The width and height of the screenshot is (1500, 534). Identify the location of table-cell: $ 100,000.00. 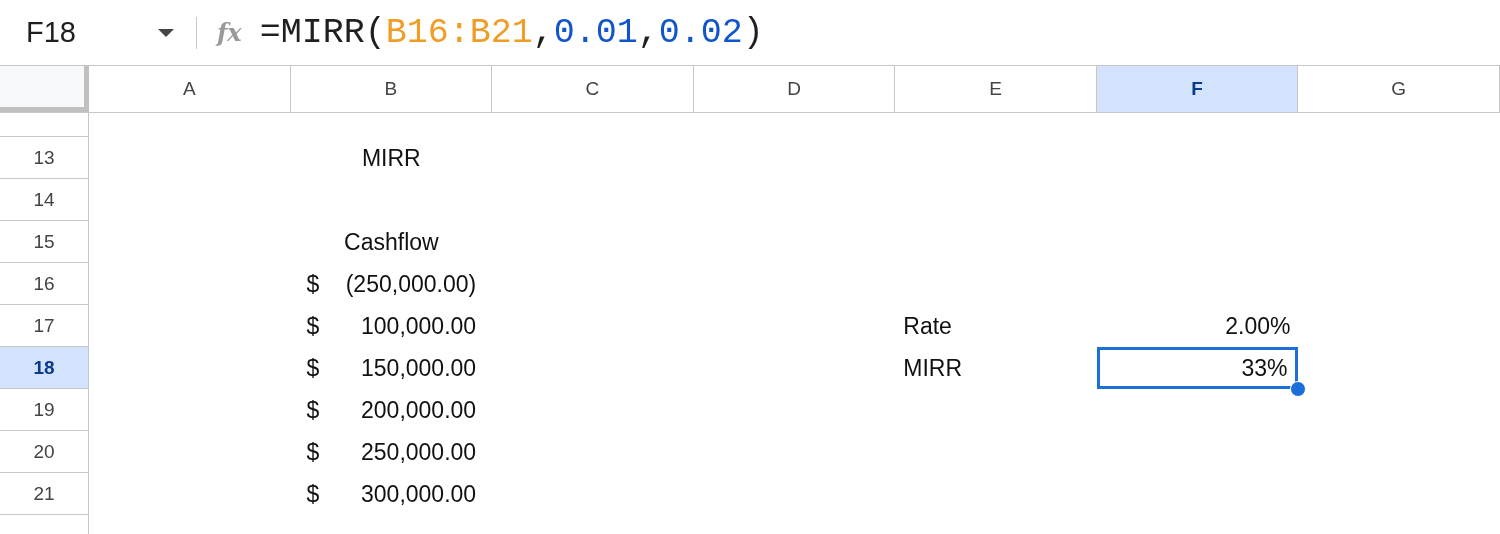
(391, 326).